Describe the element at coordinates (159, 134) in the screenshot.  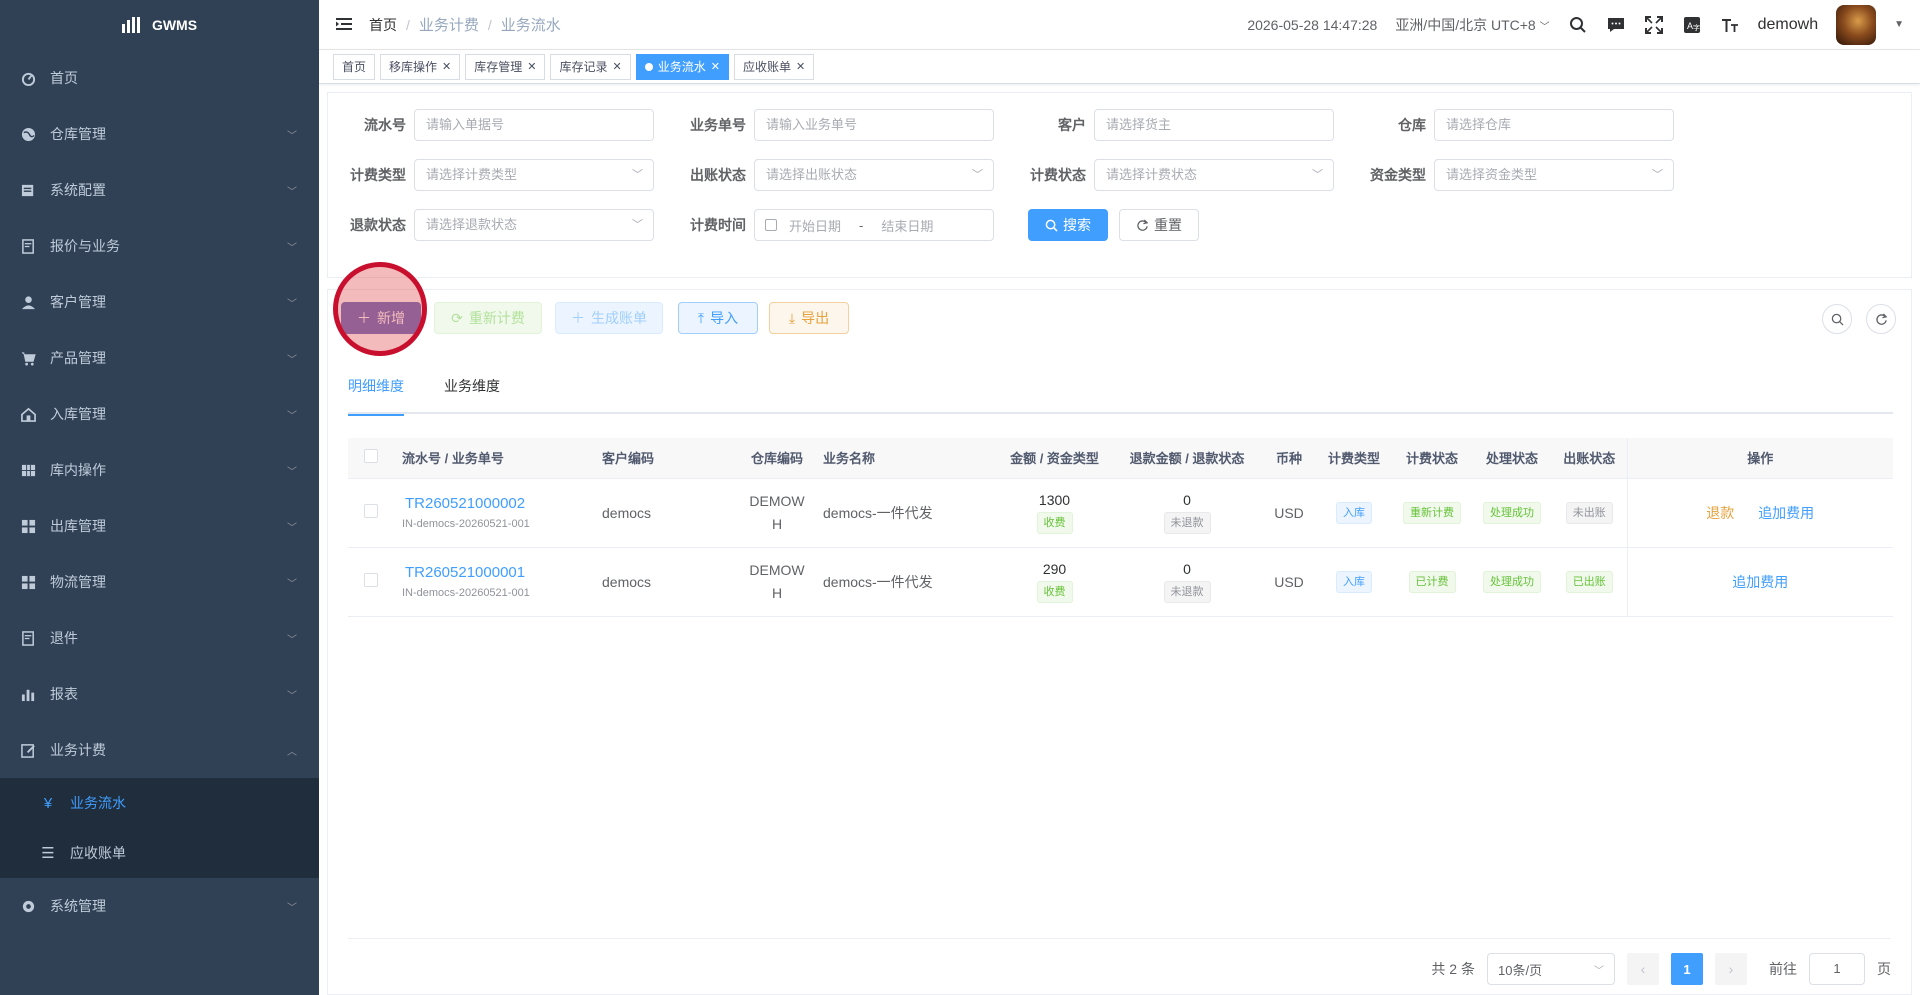
I see `sidebar-item-warehouse: 仓库管理 ﹀` at that location.